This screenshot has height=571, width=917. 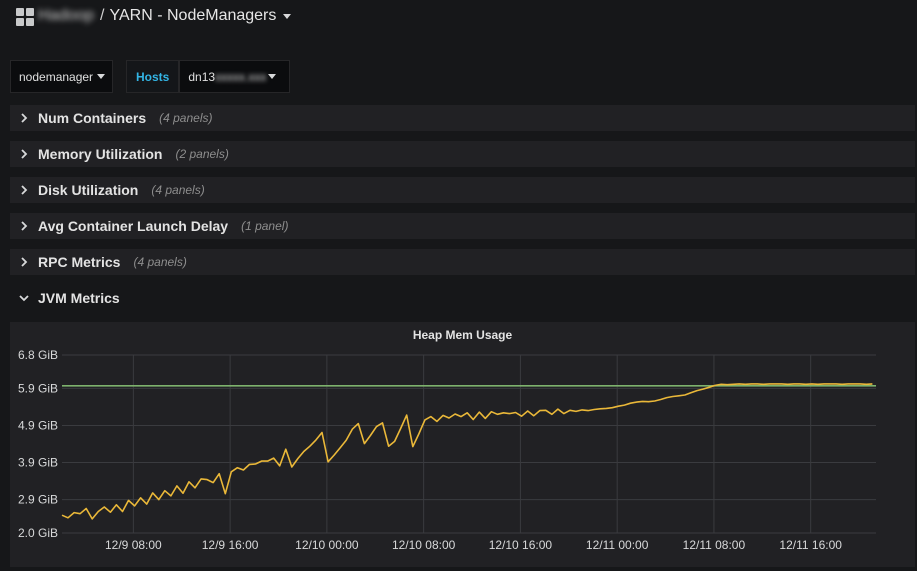 I want to click on dashboard-breadcrumb: Hadoop / YARN - NodeManagers, so click(x=165, y=16).